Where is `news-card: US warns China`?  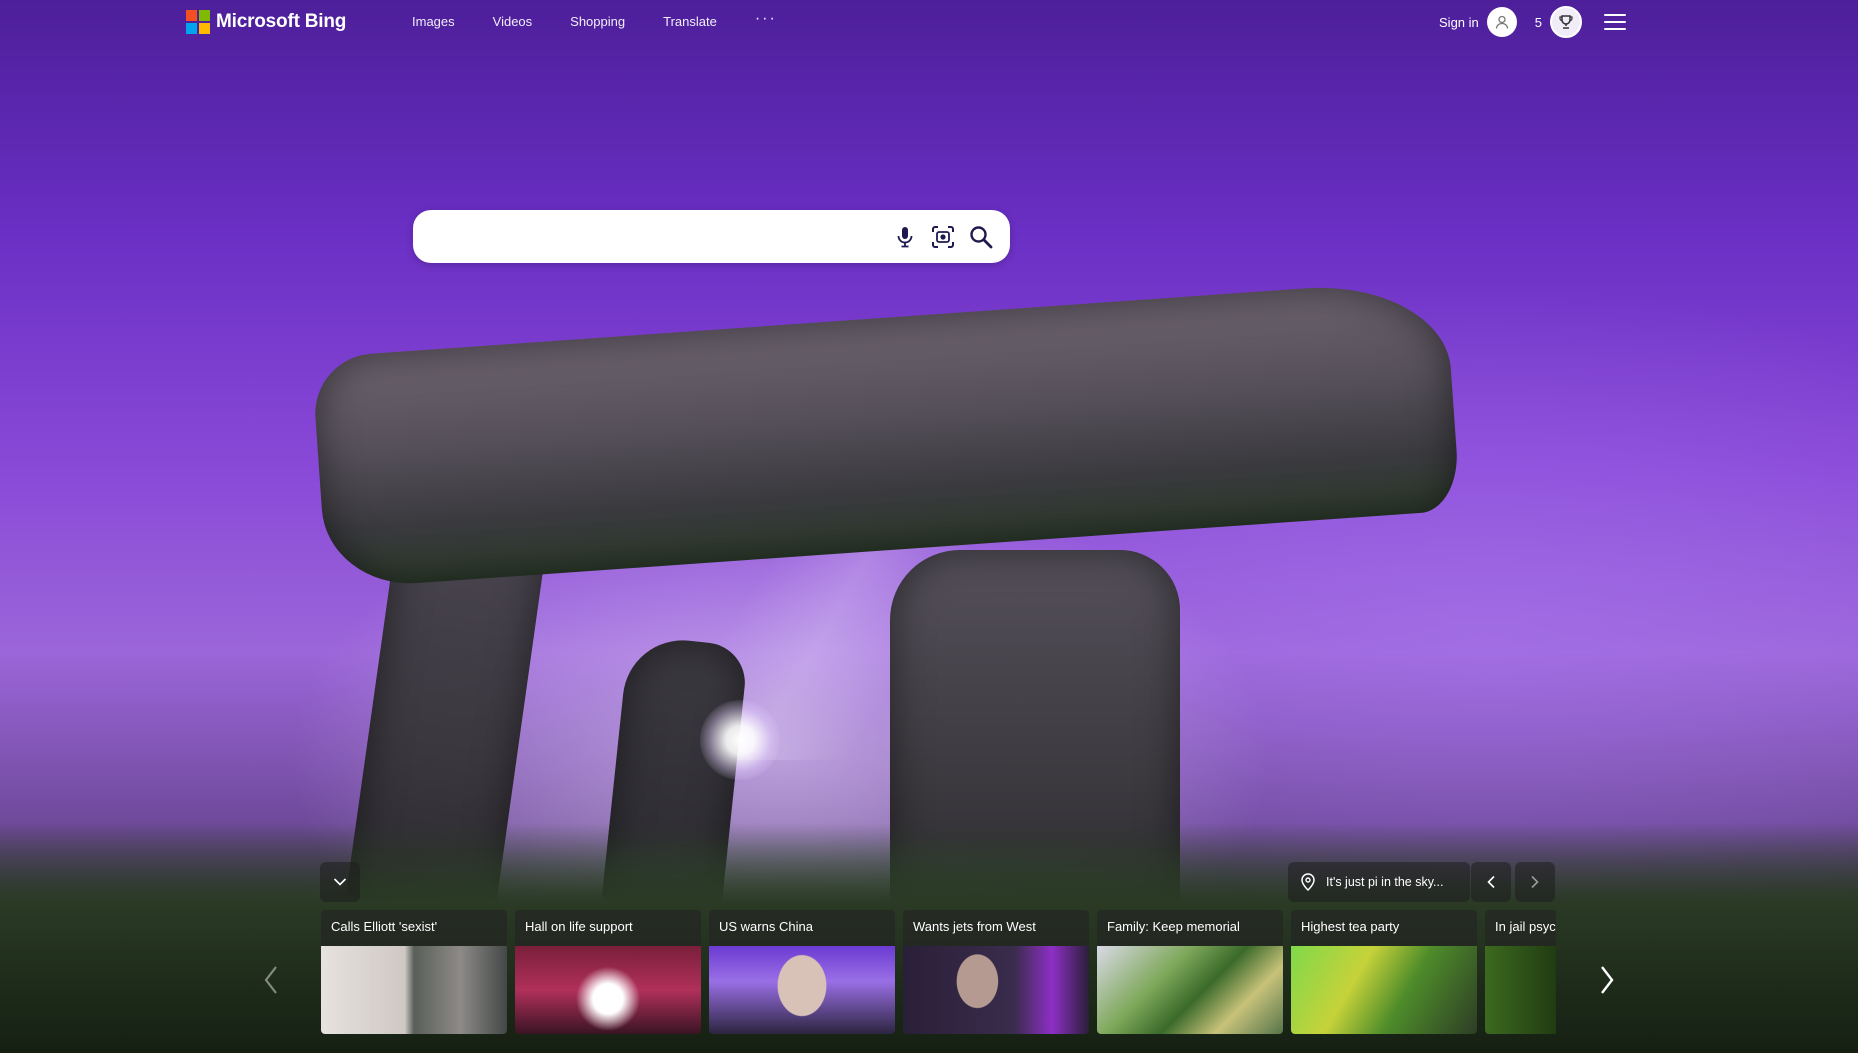
news-card: US warns China is located at coordinates (802, 972).